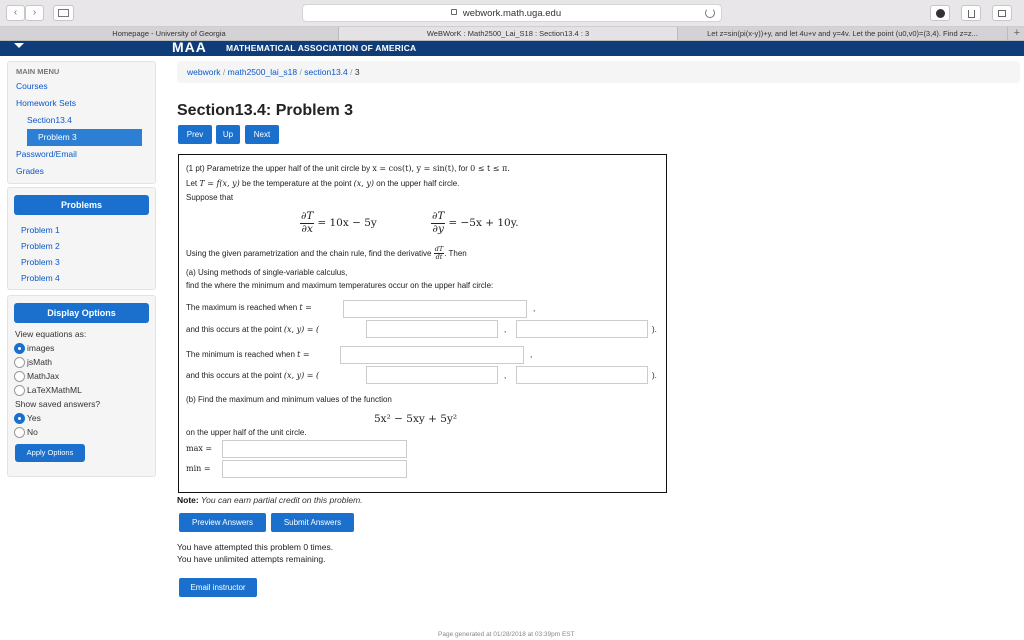 The height and width of the screenshot is (640, 1024). I want to click on up-button: Up, so click(228, 134).